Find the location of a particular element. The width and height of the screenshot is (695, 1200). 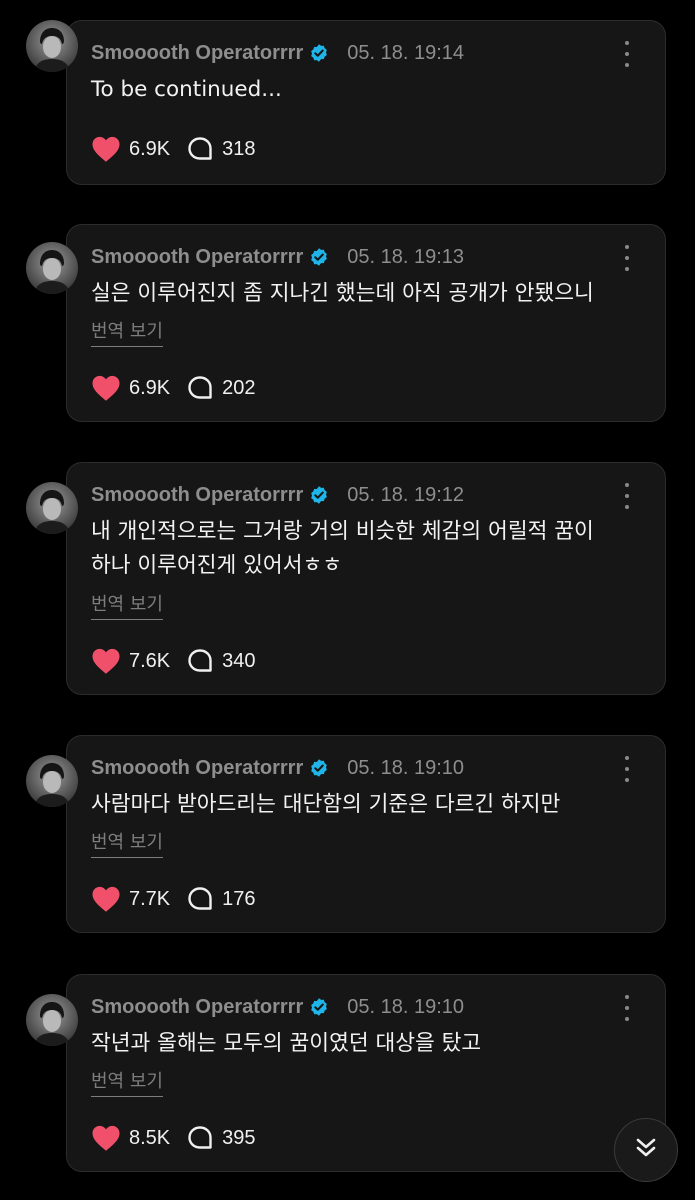

like-button: 8.5K is located at coordinates (130, 1138).